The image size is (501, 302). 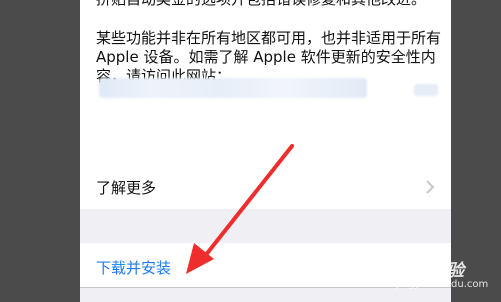 I want to click on learn-more-row: 了解更多, so click(x=265, y=187).